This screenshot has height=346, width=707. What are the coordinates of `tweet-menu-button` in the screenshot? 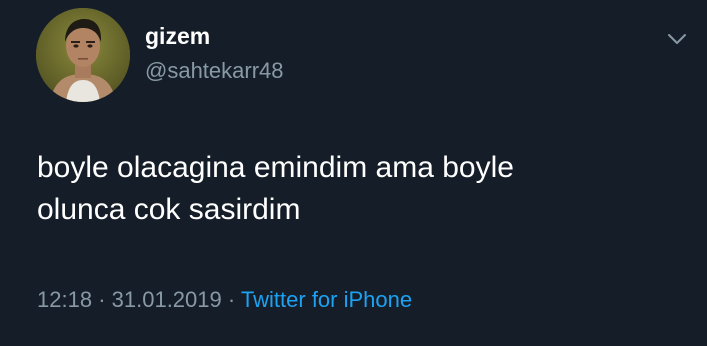 It's located at (677, 39).